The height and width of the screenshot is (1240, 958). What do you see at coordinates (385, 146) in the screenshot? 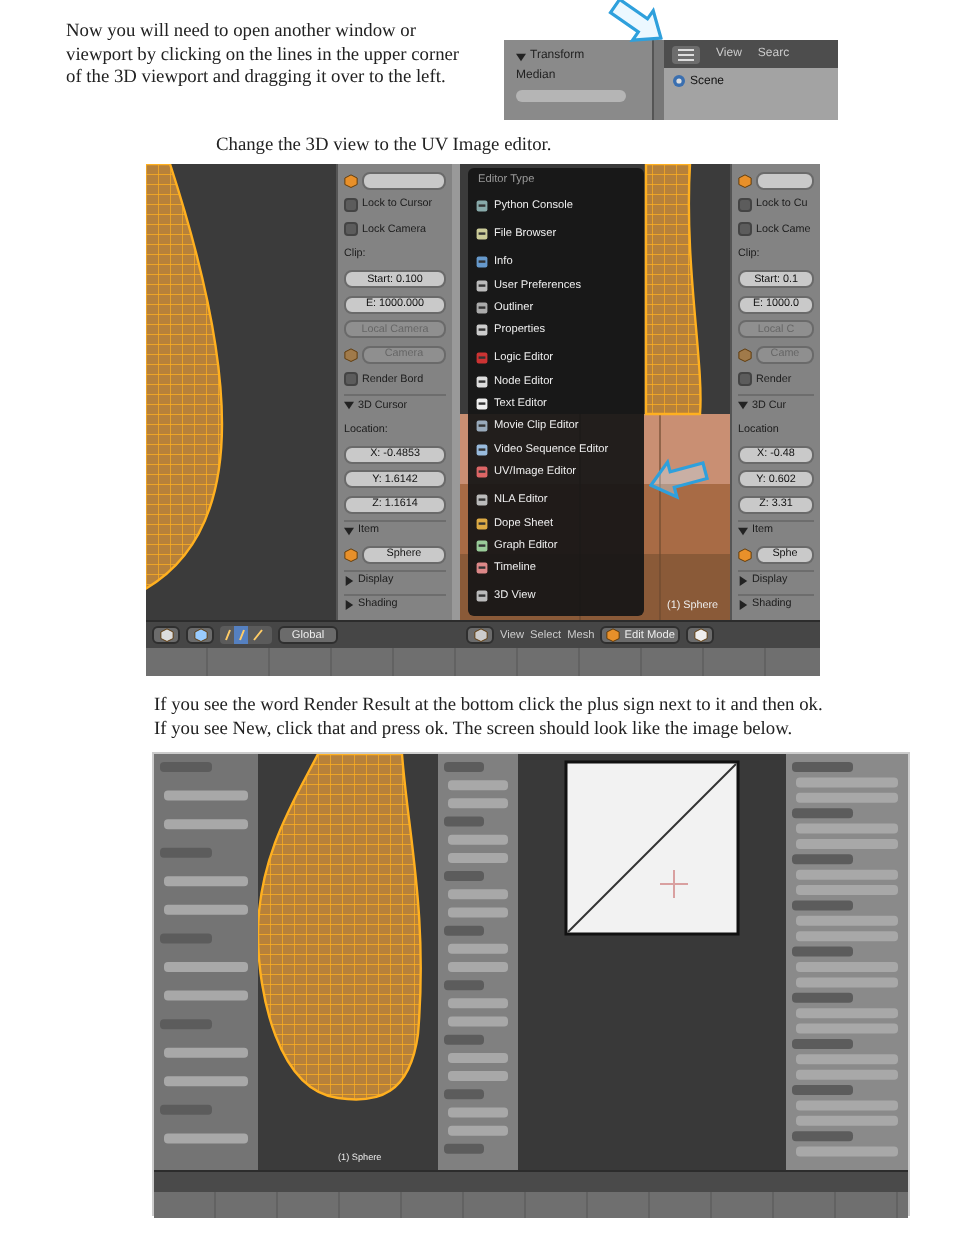
I see `caption: Change the 3D view to the UV Image editor.` at bounding box center [385, 146].